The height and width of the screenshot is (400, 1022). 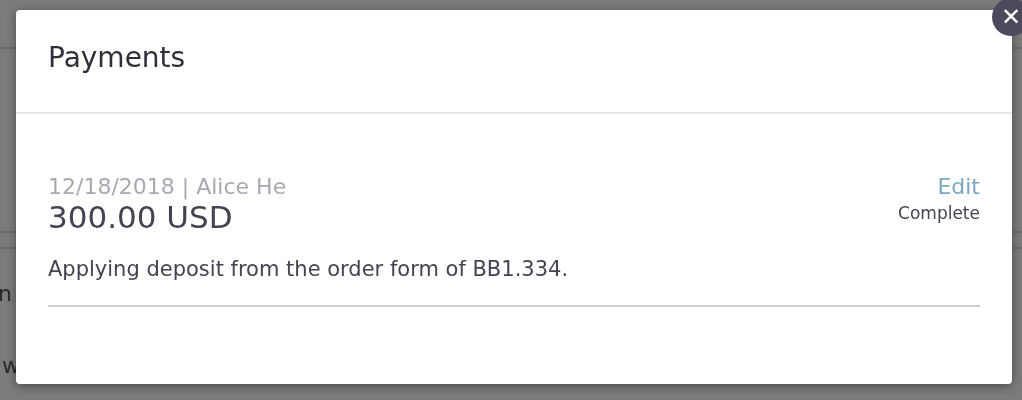 I want to click on payment-note: Applying deposit from the order form of BB1.334., so click(x=309, y=269).